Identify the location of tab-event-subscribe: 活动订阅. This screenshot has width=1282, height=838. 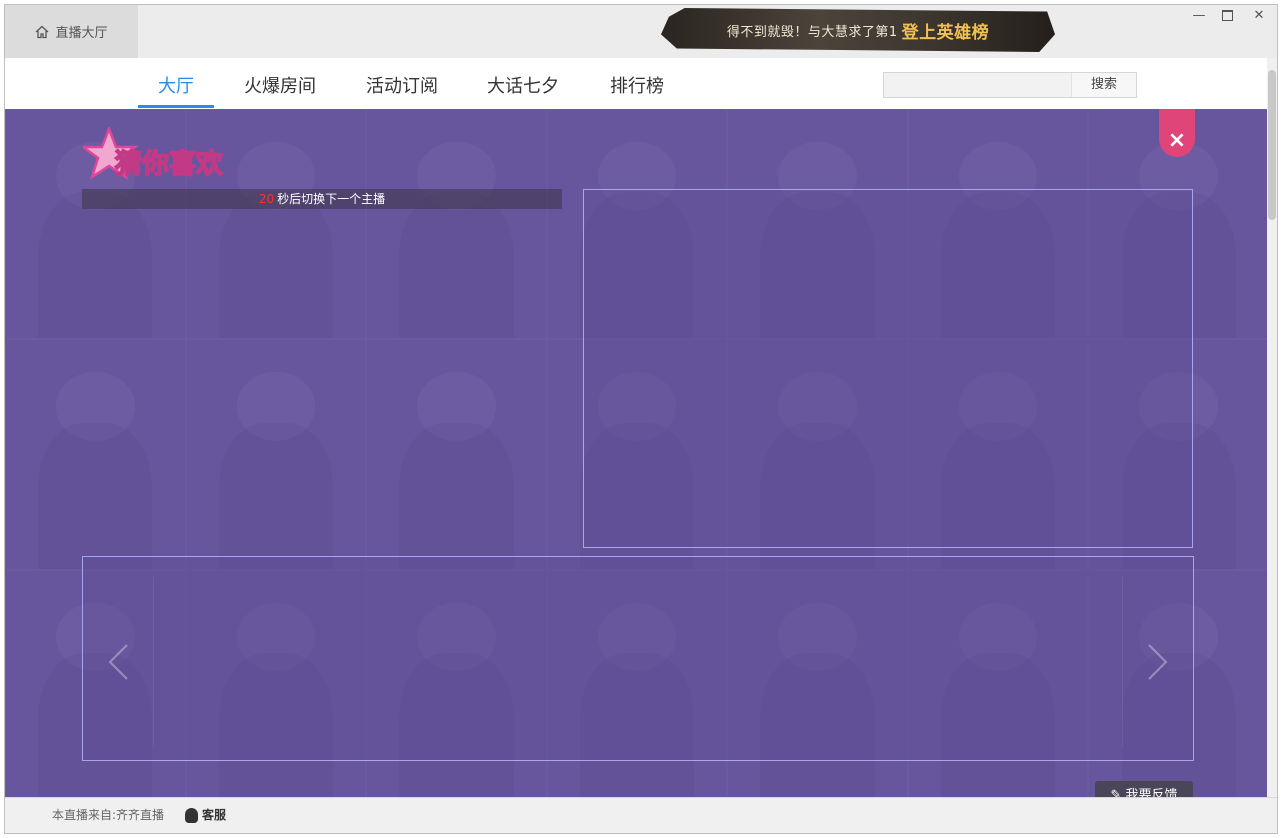
(402, 83).